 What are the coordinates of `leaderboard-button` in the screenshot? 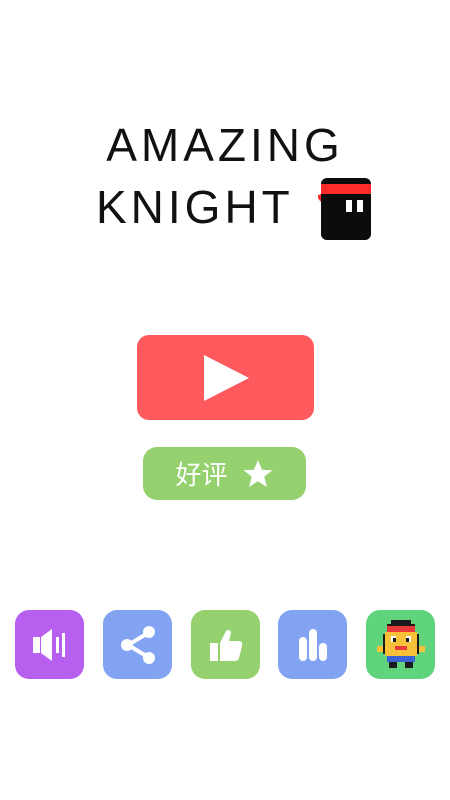 It's located at (312, 644).